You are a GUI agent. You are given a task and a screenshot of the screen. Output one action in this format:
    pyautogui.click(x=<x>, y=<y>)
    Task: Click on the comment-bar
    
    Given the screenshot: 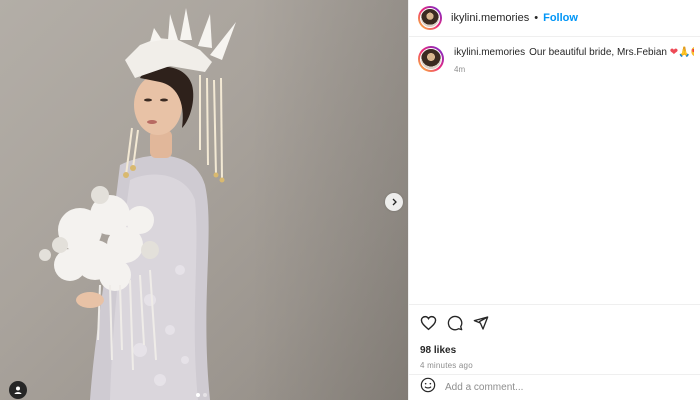 What is the action you would take?
    pyautogui.click(x=554, y=387)
    